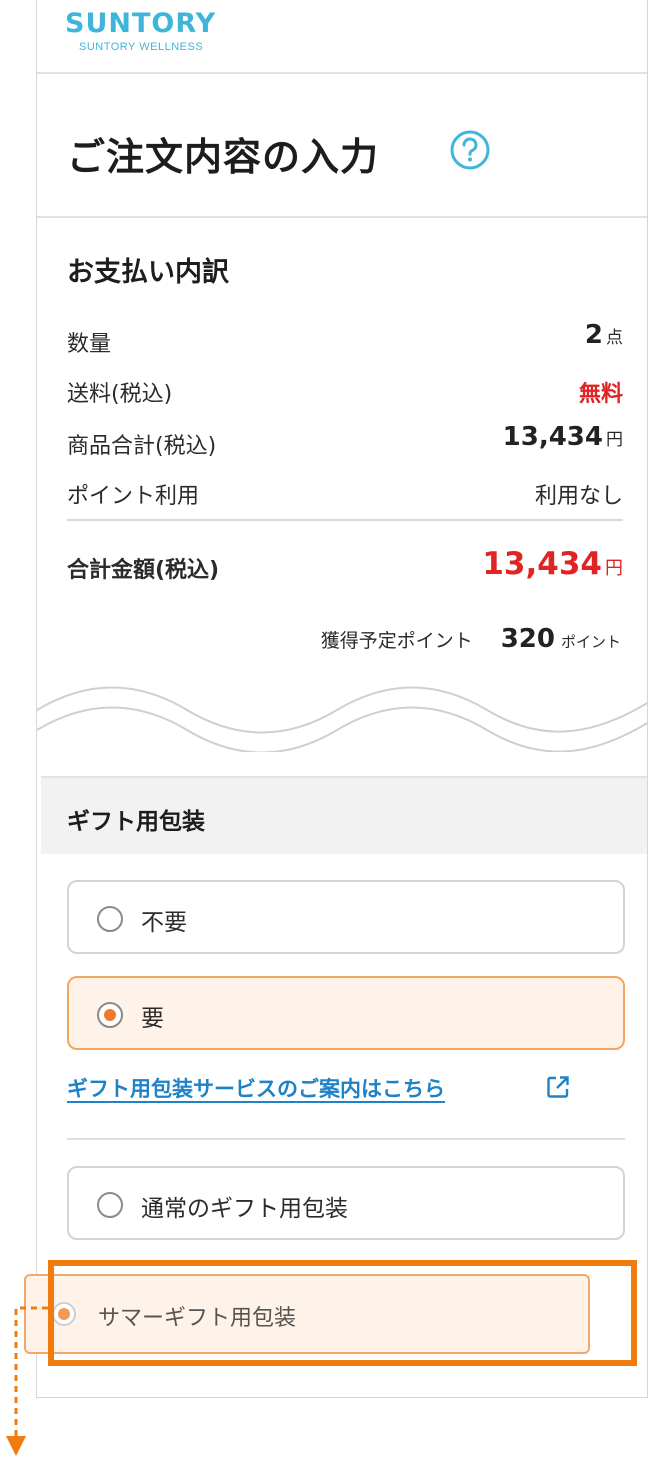 This screenshot has width=650, height=1460. Describe the element at coordinates (614, 568) in the screenshot. I see `total-unit: 円` at that location.